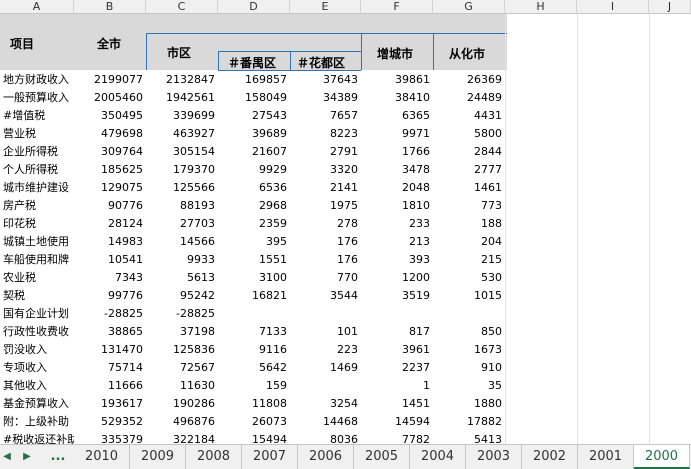 The width and height of the screenshot is (691, 469). Describe the element at coordinates (37, 116) in the screenshot. I see `row-label: #增值税` at that location.